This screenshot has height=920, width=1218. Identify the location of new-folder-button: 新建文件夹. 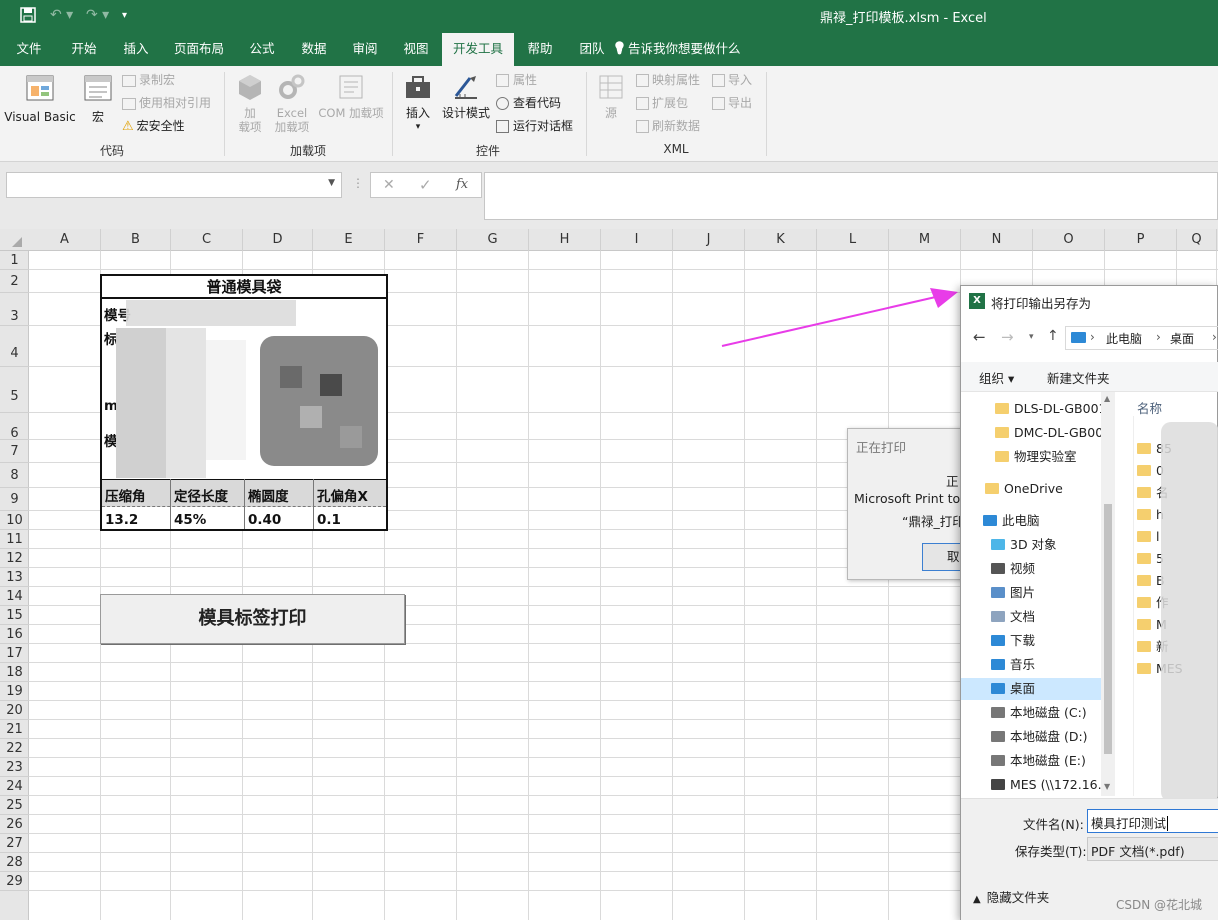
(1078, 377).